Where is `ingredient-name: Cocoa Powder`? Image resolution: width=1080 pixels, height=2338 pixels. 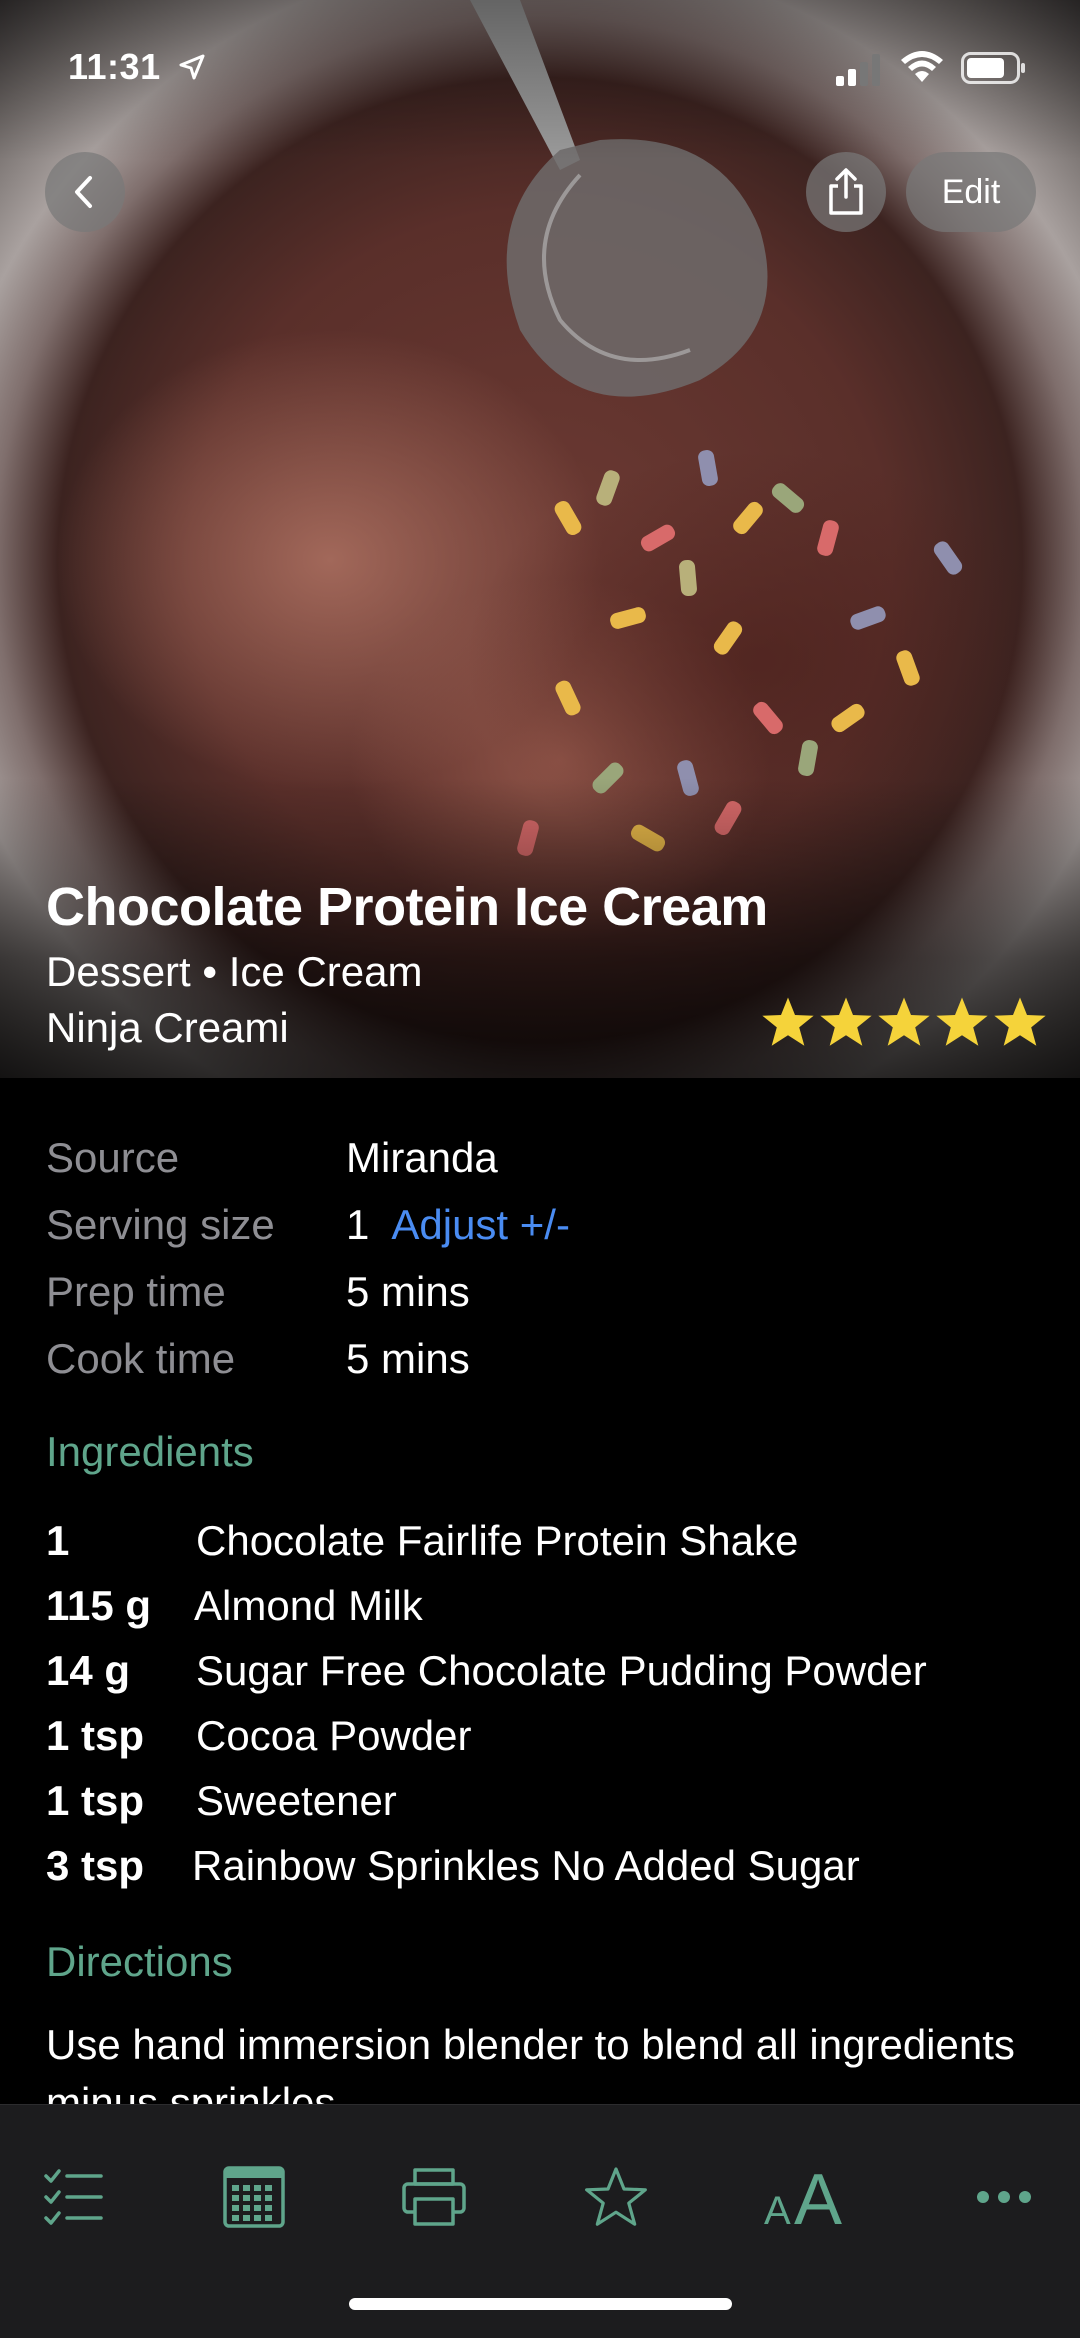 ingredient-name: Cocoa Powder is located at coordinates (334, 1735).